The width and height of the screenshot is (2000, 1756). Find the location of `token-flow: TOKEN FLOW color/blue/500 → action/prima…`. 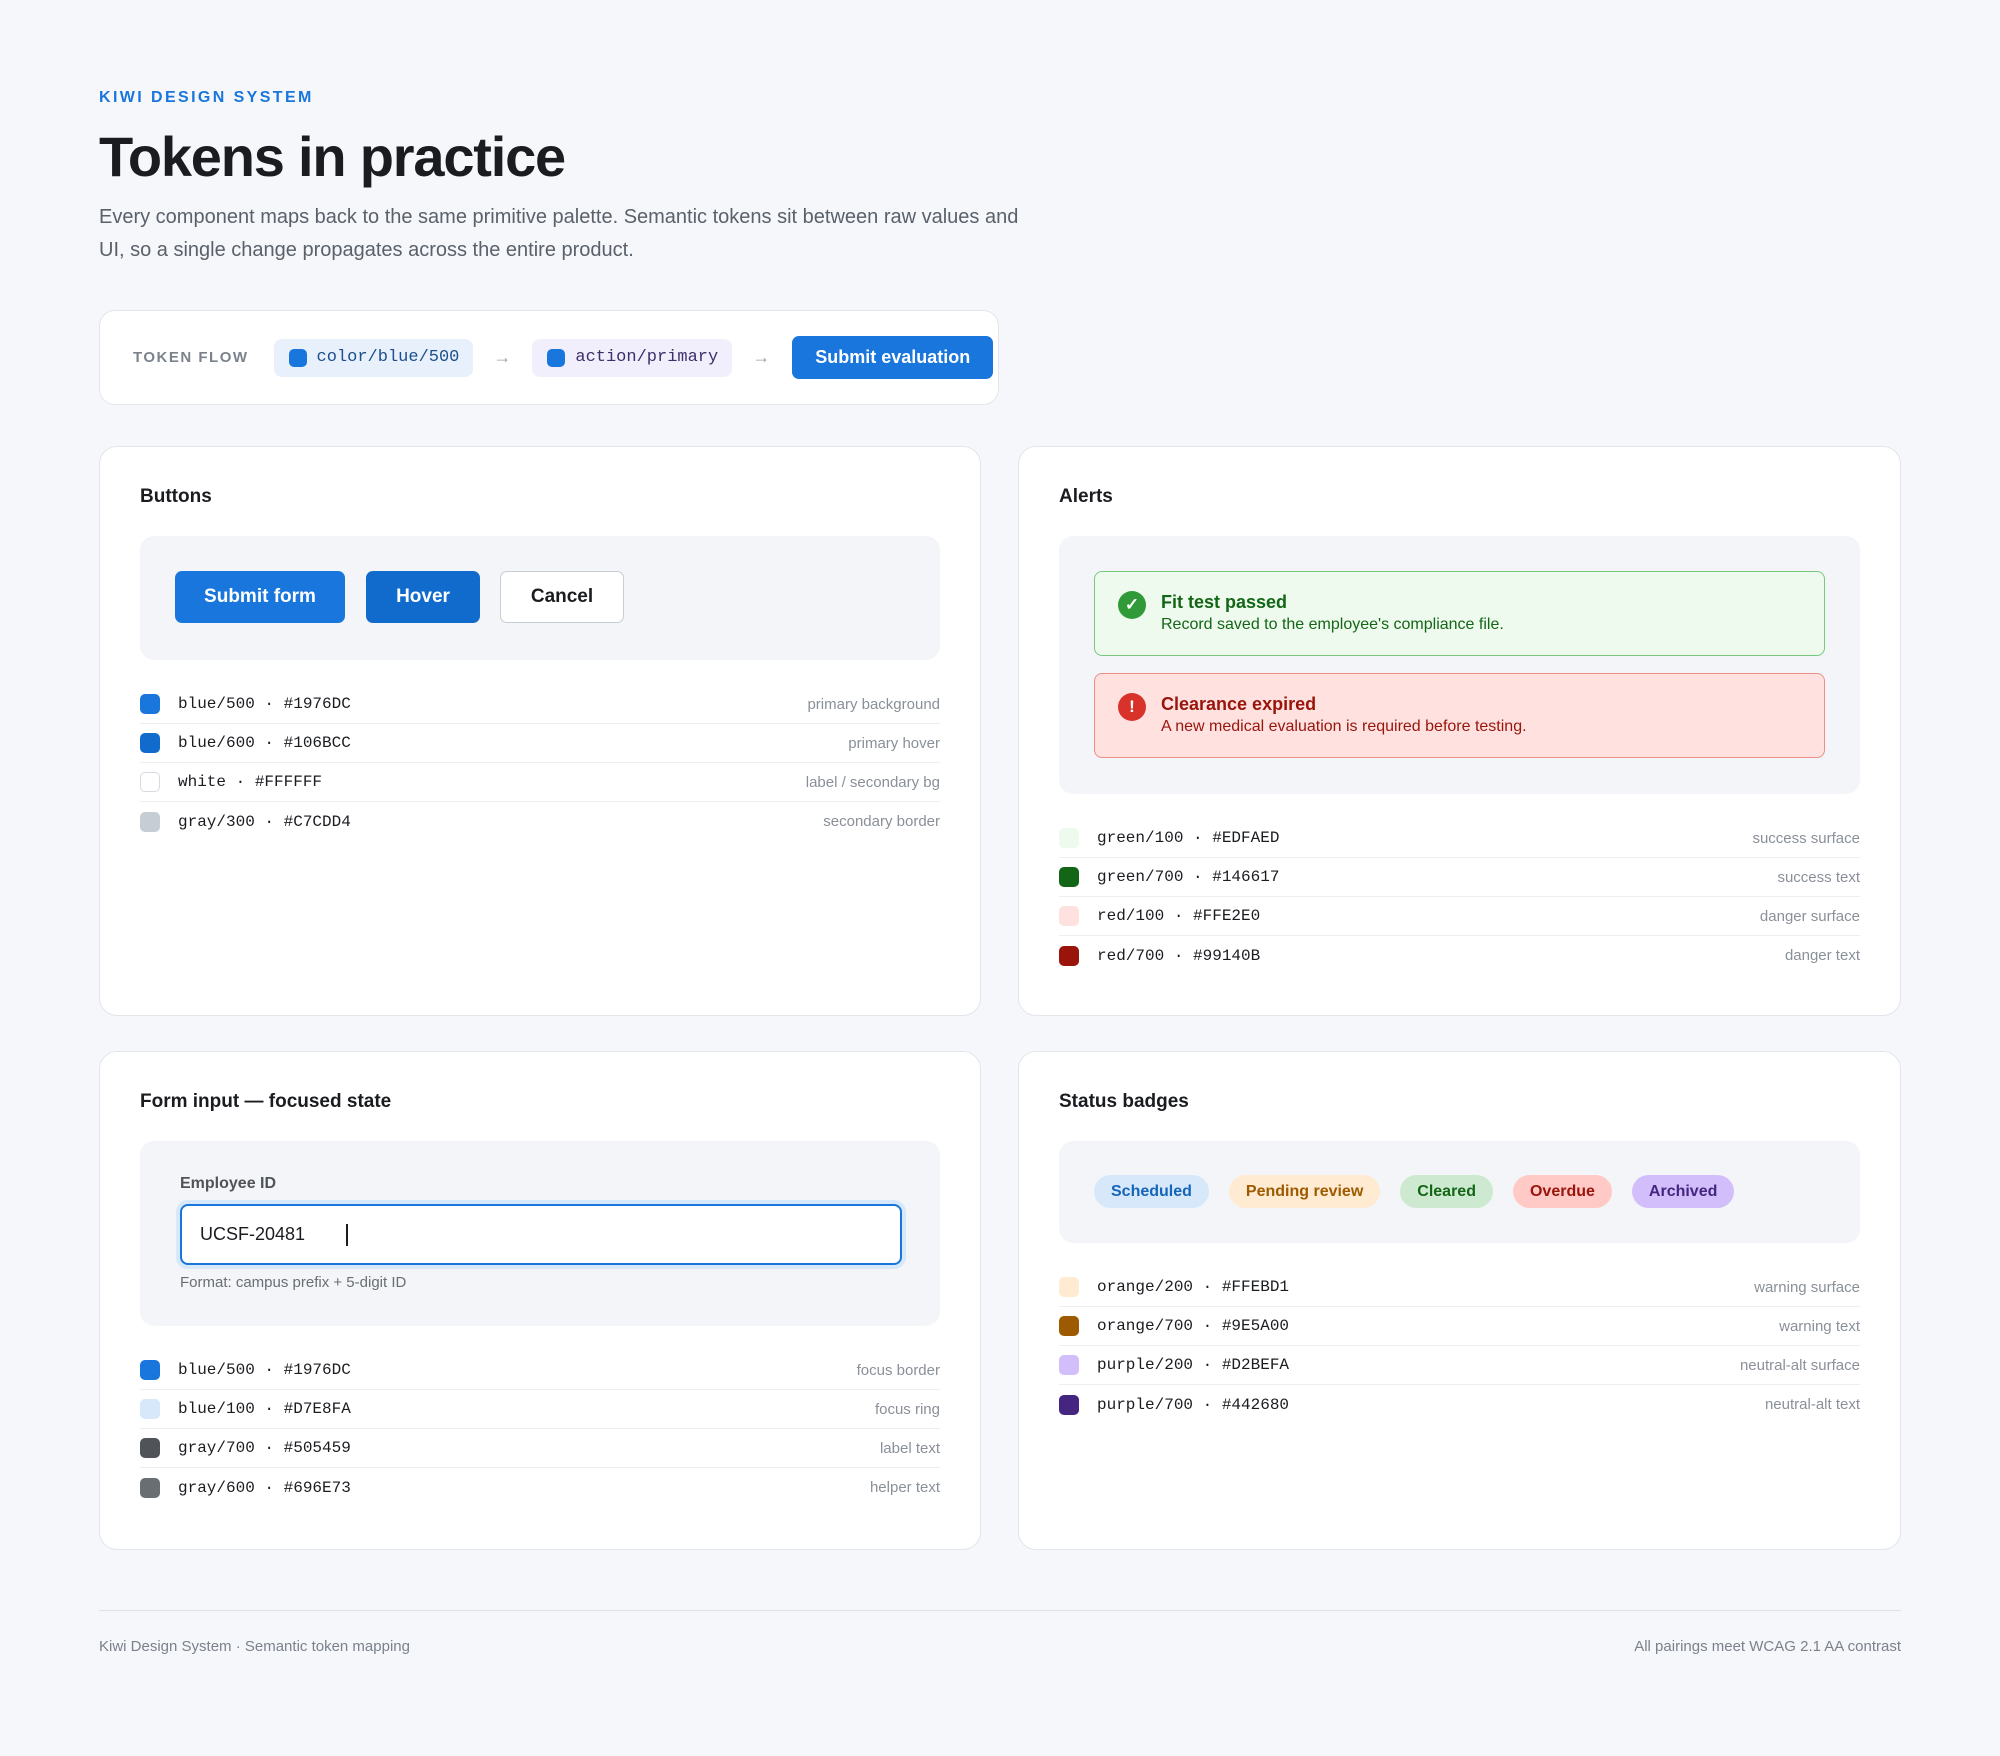

token-flow: TOKEN FLOW color/blue/500 → action/prima… is located at coordinates (549, 357).